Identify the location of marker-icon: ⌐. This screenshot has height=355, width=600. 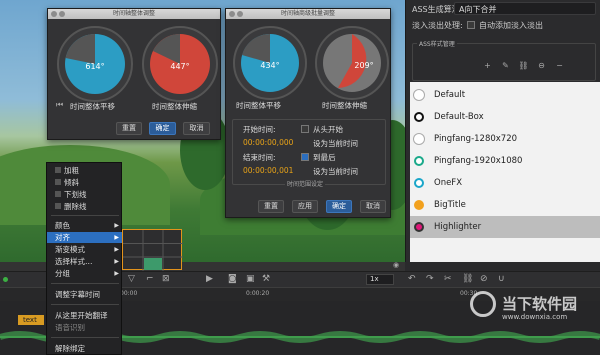
(150, 279).